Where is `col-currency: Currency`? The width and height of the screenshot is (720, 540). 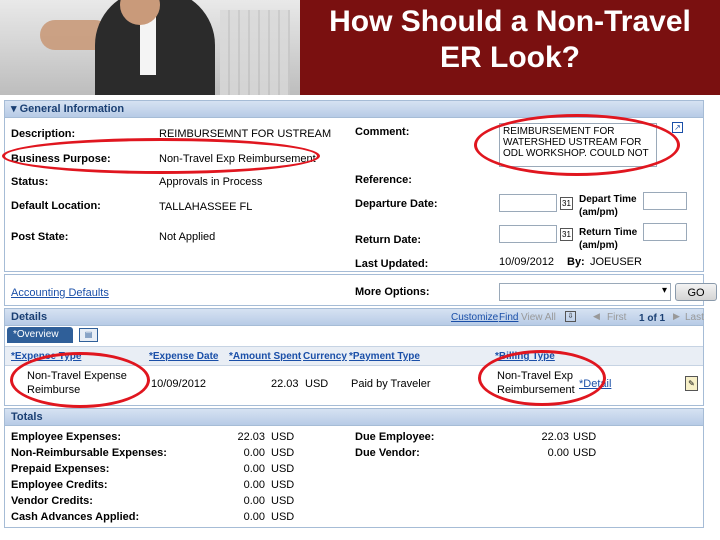 col-currency: Currency is located at coordinates (325, 356).